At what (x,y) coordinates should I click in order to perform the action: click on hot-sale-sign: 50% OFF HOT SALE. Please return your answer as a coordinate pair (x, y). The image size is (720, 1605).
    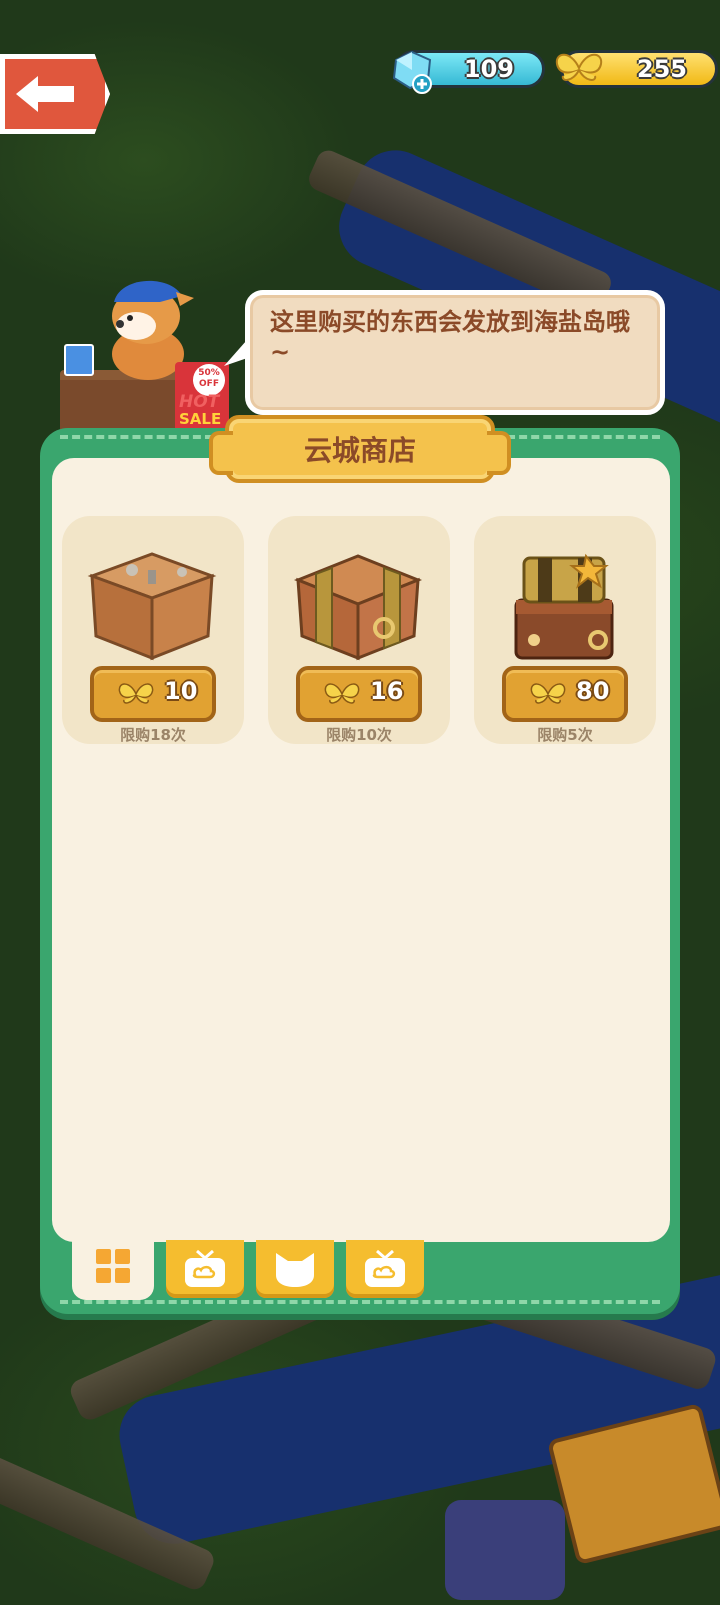
    Looking at the image, I should click on (202, 399).